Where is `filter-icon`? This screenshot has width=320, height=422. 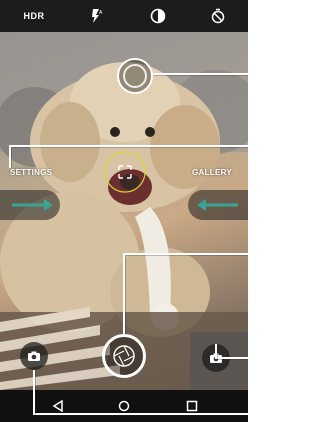 filter-icon is located at coordinates (158, 16).